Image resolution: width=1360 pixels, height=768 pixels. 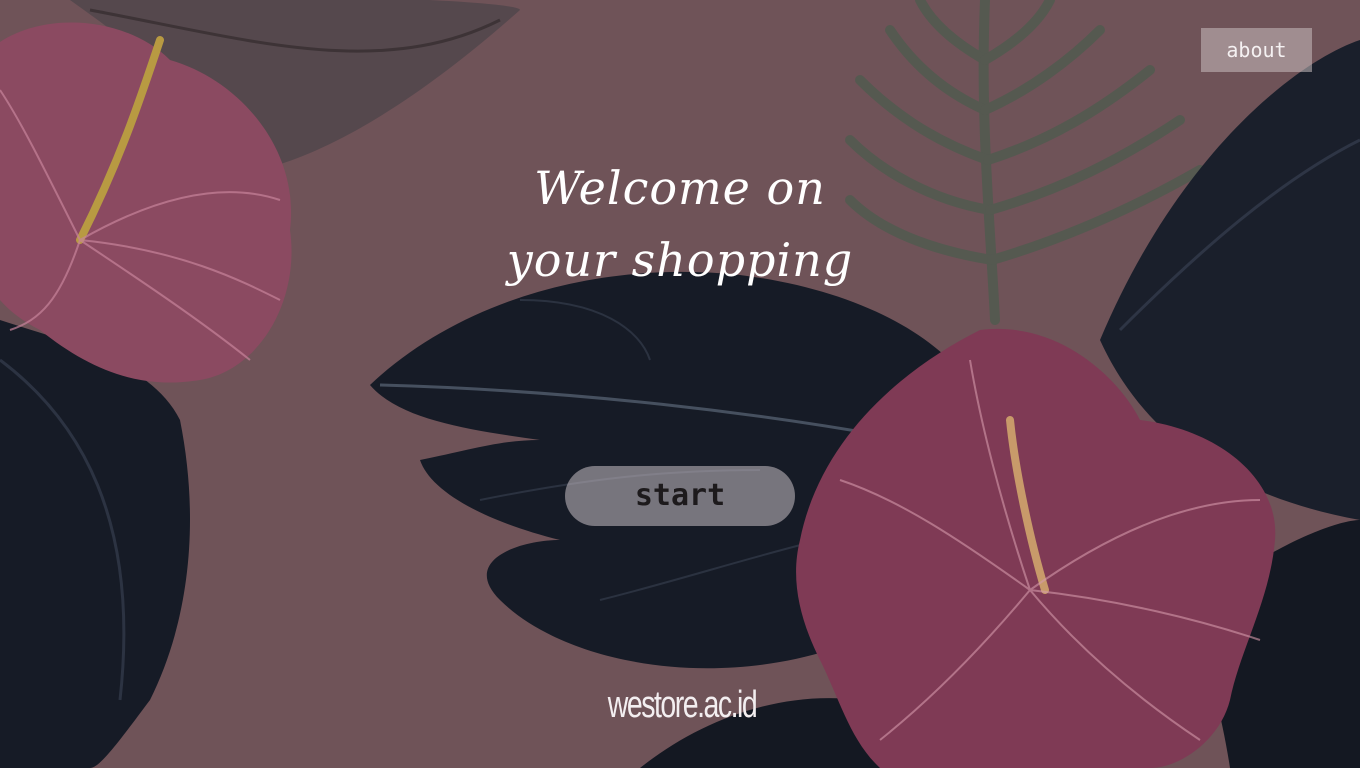 What do you see at coordinates (1256, 50) in the screenshot?
I see `about-button: about` at bounding box center [1256, 50].